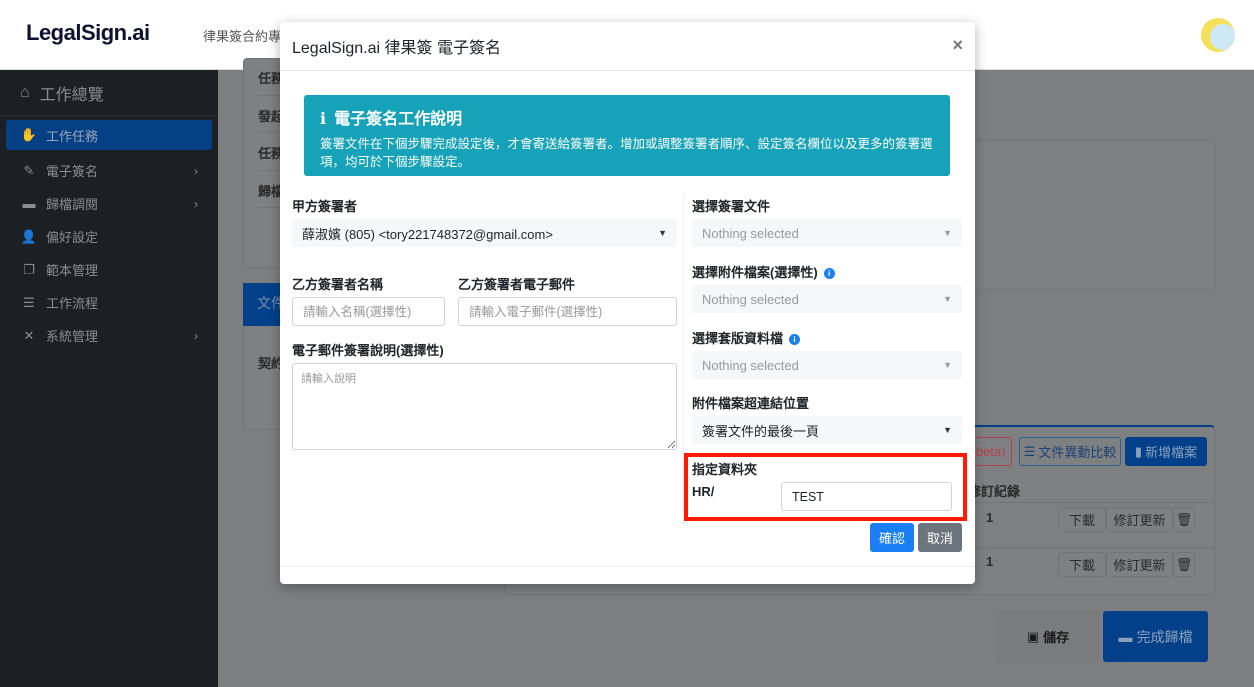 The width and height of the screenshot is (1254, 687). Describe the element at coordinates (323, 119) in the screenshot. I see `info-icon: ℹ` at that location.